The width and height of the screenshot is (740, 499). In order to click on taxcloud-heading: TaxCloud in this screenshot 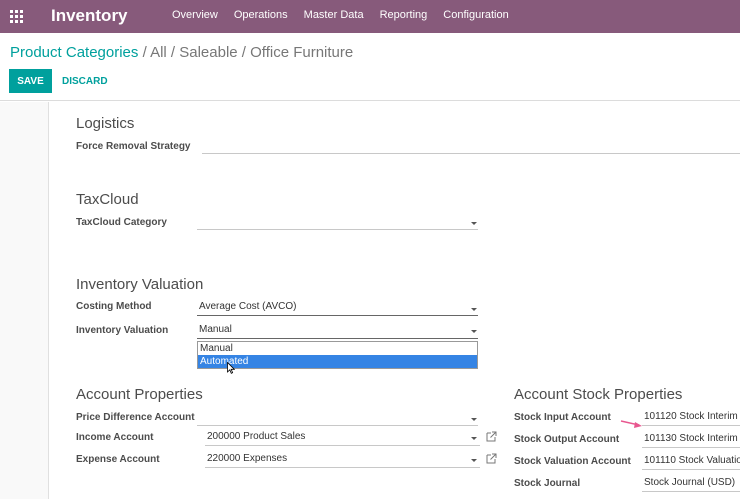, I will do `click(107, 199)`.